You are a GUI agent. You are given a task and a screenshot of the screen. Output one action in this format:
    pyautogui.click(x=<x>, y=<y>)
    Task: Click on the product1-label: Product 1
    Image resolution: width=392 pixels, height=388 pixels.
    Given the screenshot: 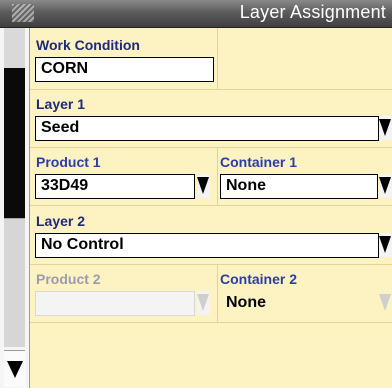 What is the action you would take?
    pyautogui.click(x=68, y=162)
    